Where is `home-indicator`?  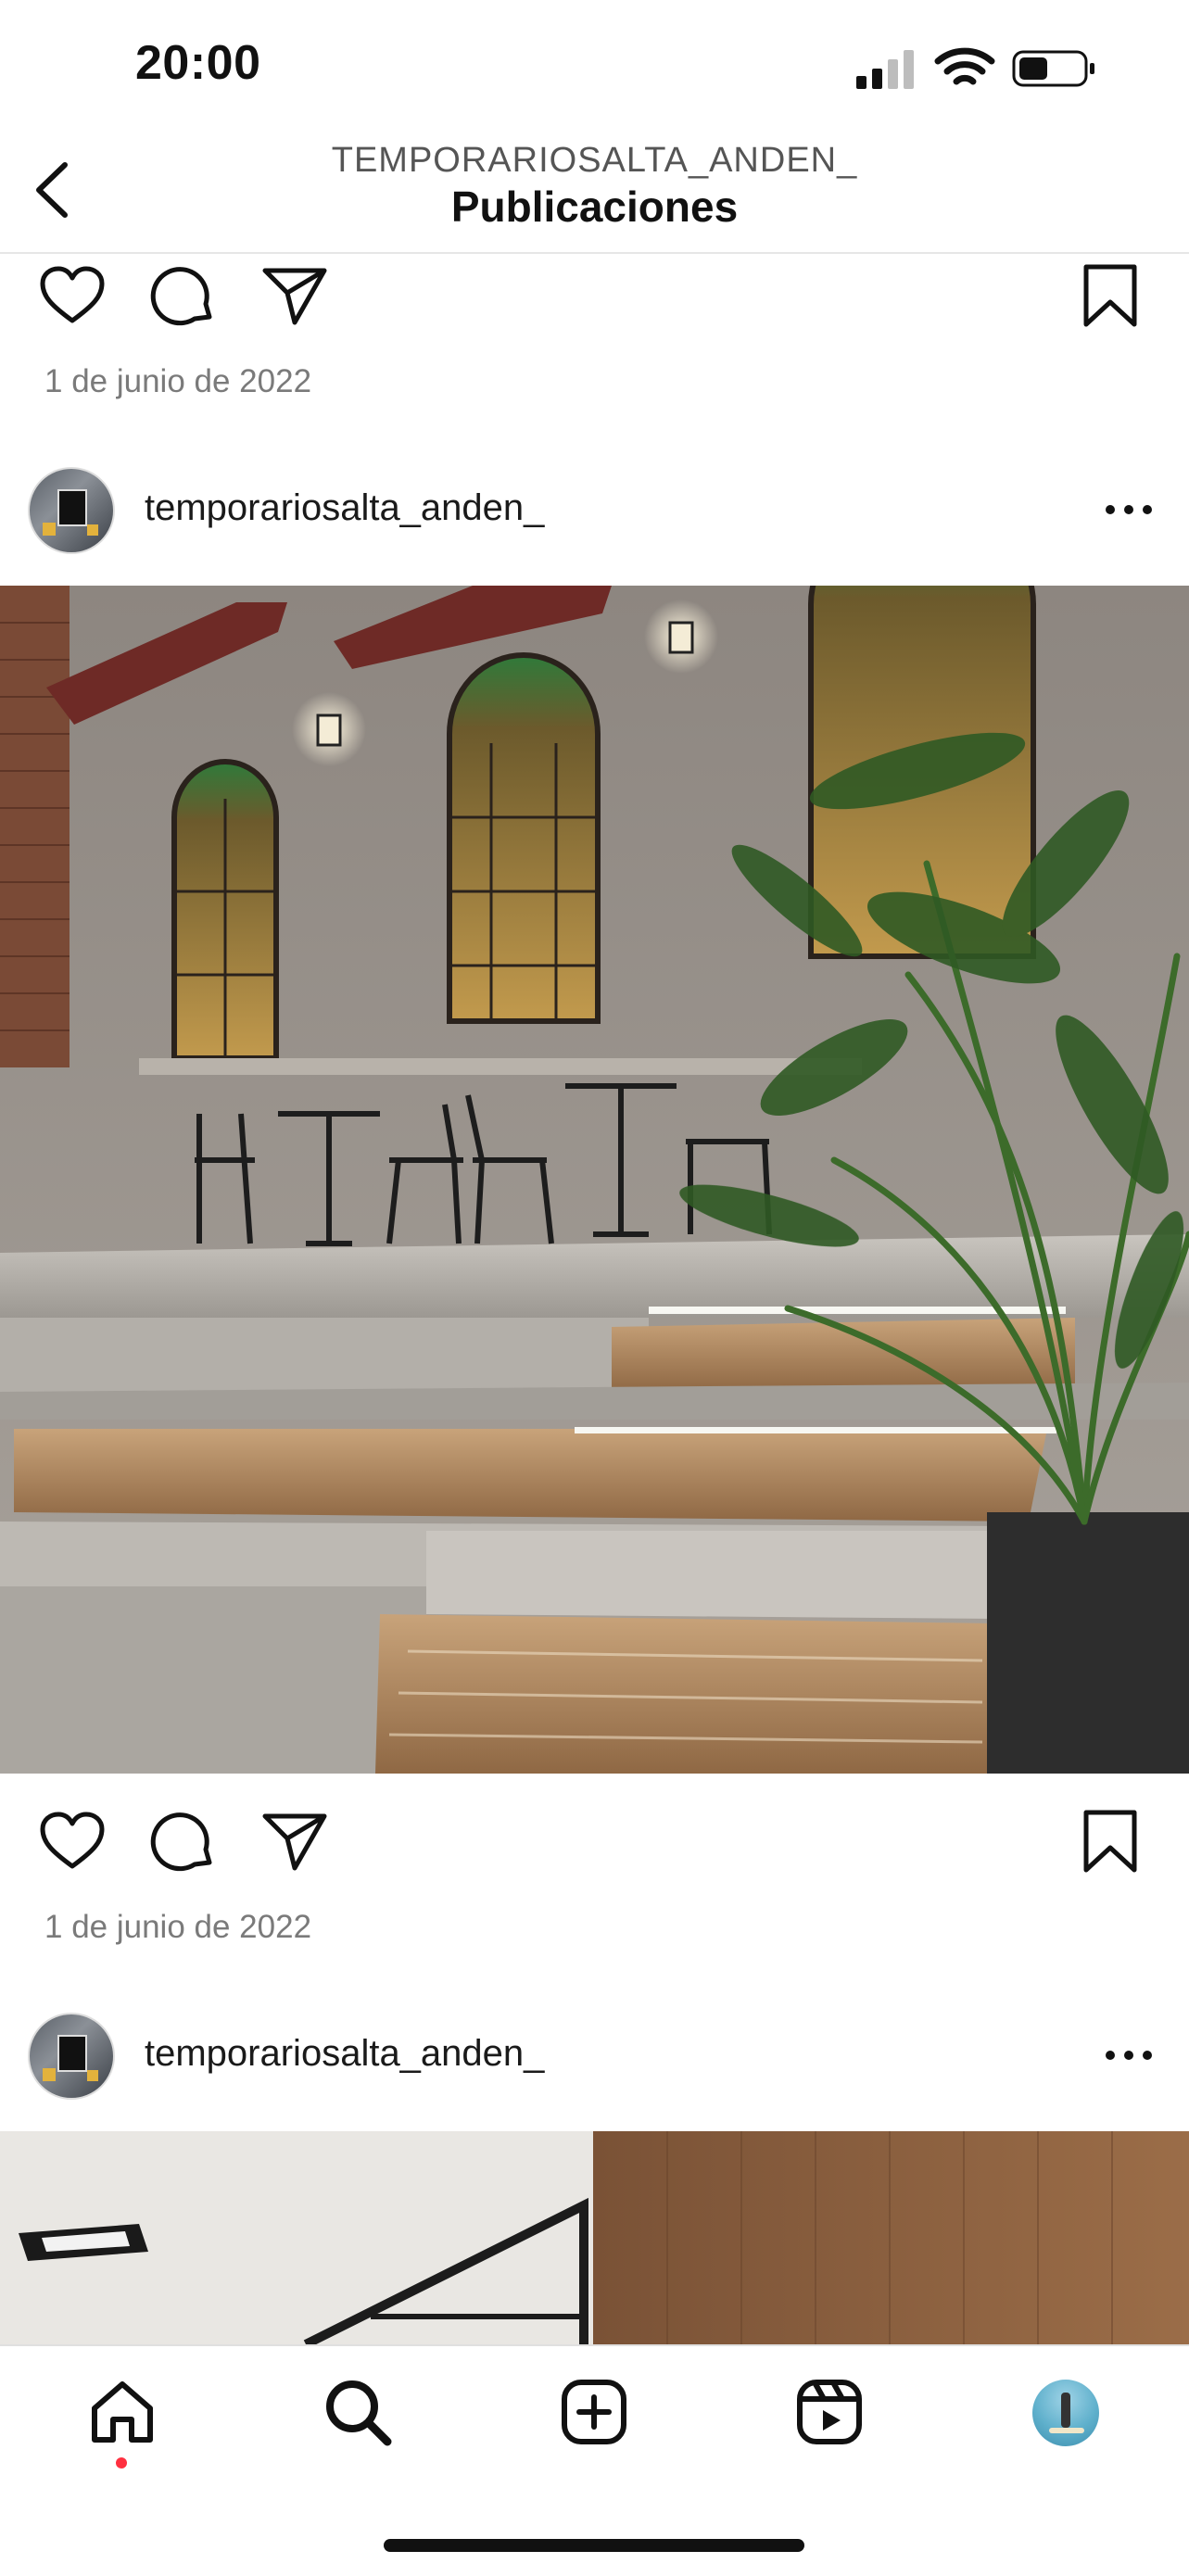 home-indicator is located at coordinates (594, 2545).